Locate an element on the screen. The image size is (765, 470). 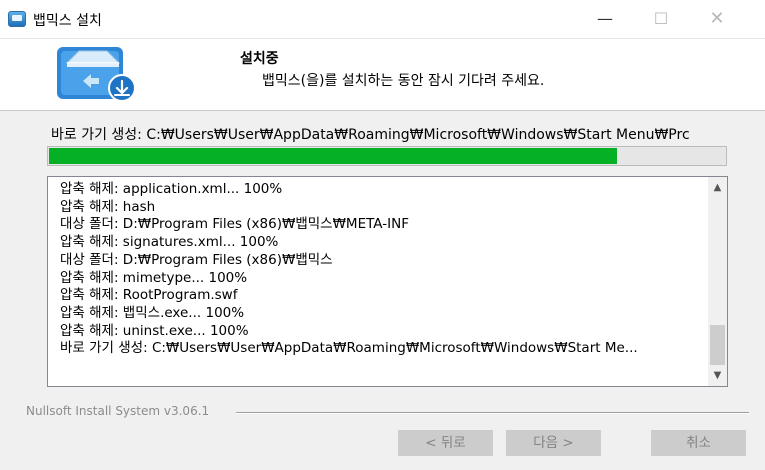
back-button: < 뒤로 is located at coordinates (445, 443).